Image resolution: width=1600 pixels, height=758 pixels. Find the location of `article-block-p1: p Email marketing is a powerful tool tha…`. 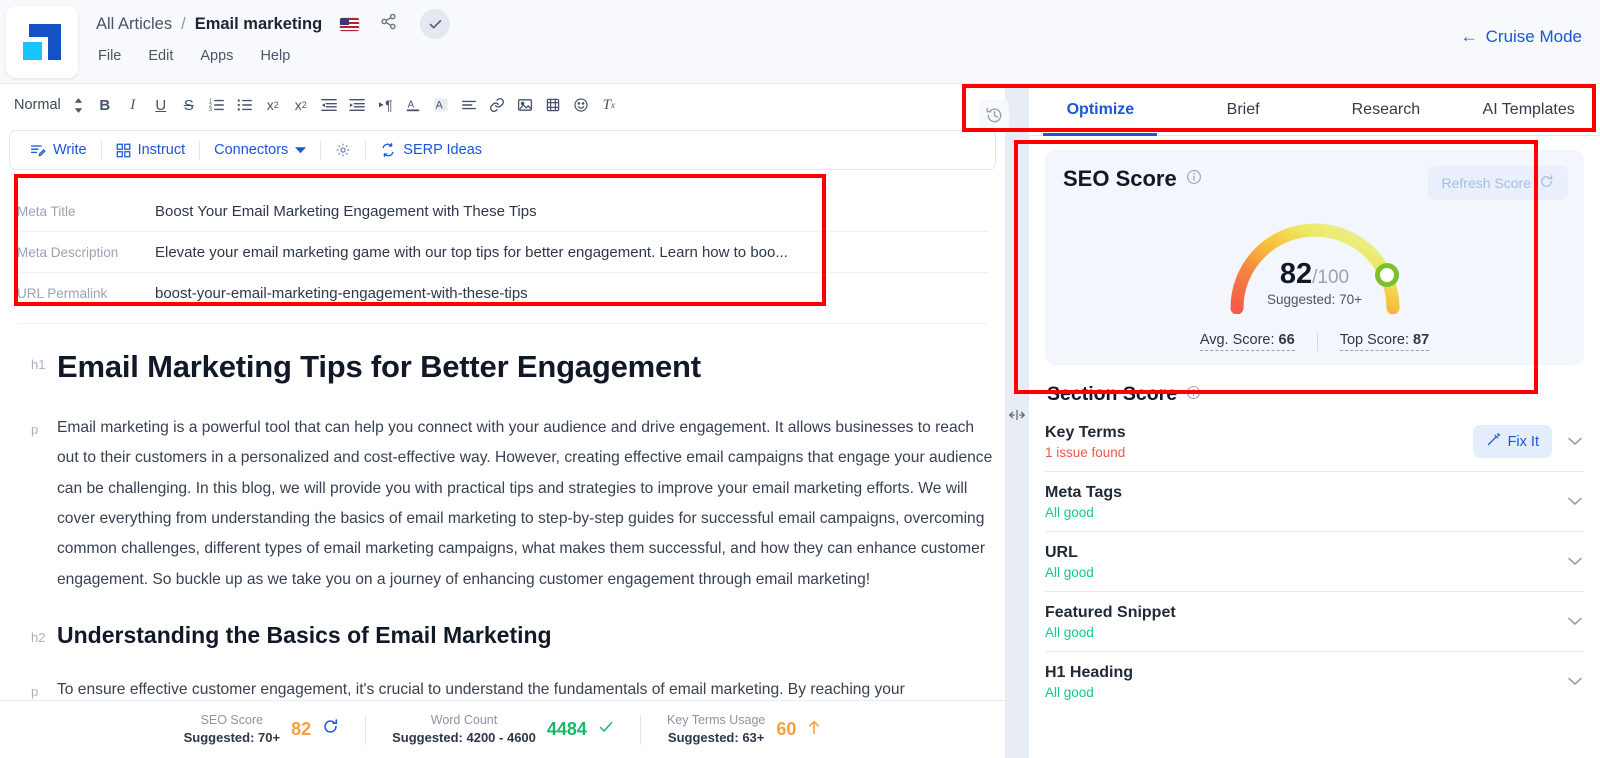

article-block-p1: p Email marketing is a powerful tool tha… is located at coordinates (502, 504).